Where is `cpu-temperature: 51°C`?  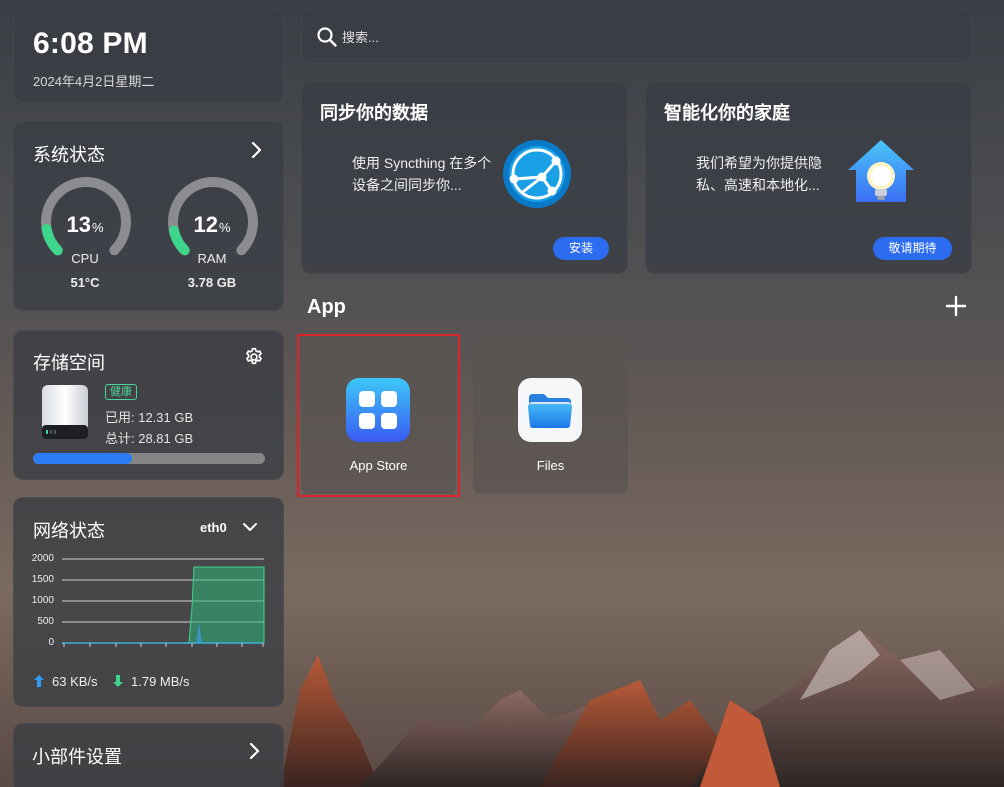 cpu-temperature: 51°C is located at coordinates (85, 282).